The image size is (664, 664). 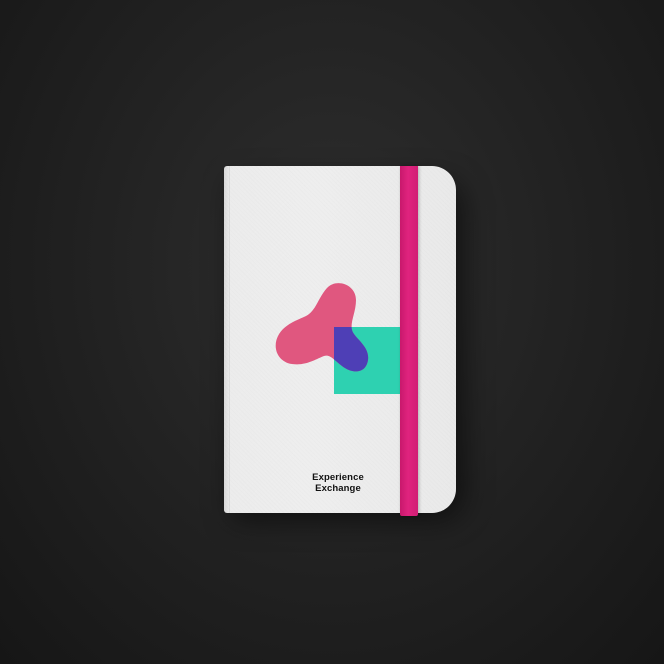 I want to click on brand-line-1: Experience, so click(x=338, y=477).